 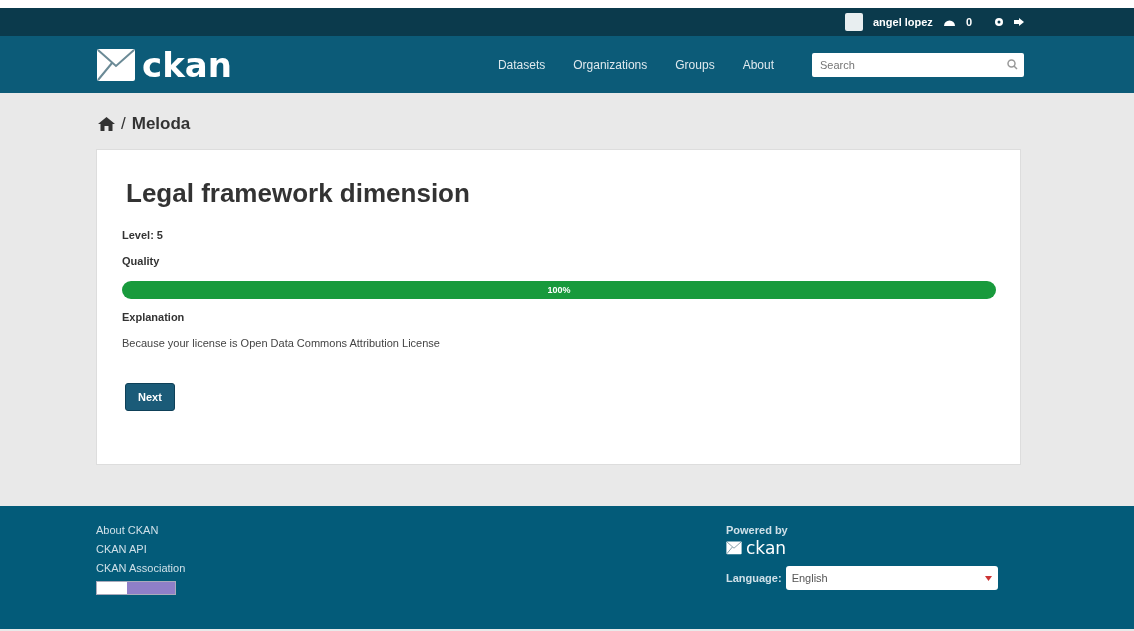 What do you see at coordinates (161, 124) in the screenshot?
I see `breadcrumb-link: Meloda` at bounding box center [161, 124].